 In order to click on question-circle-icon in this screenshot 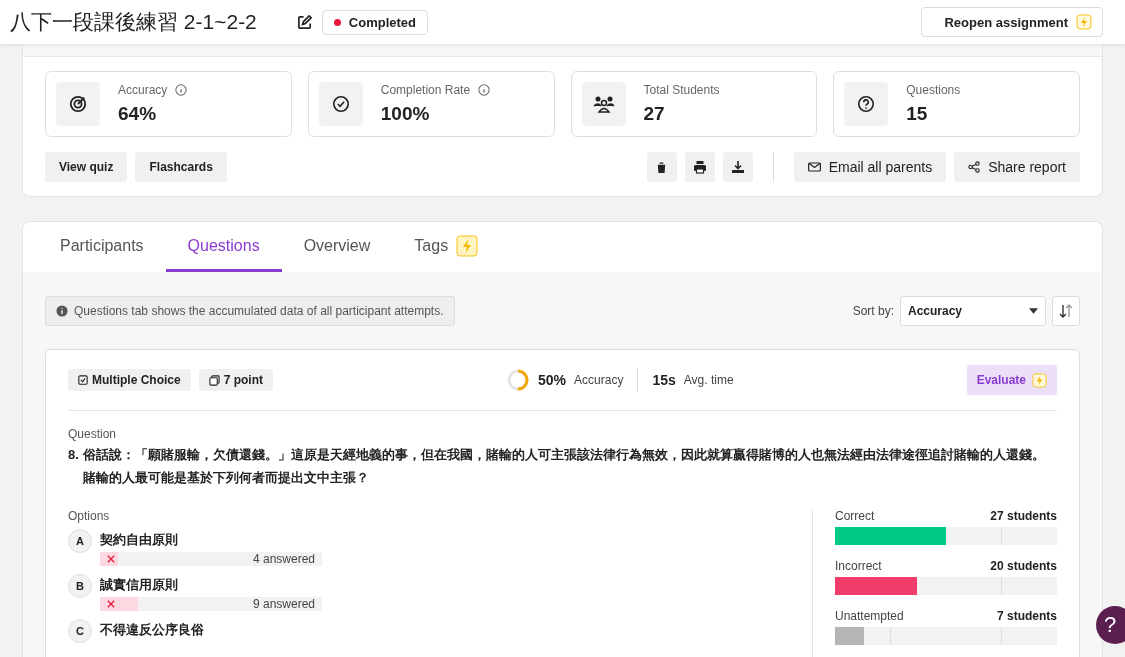, I will do `click(866, 104)`.